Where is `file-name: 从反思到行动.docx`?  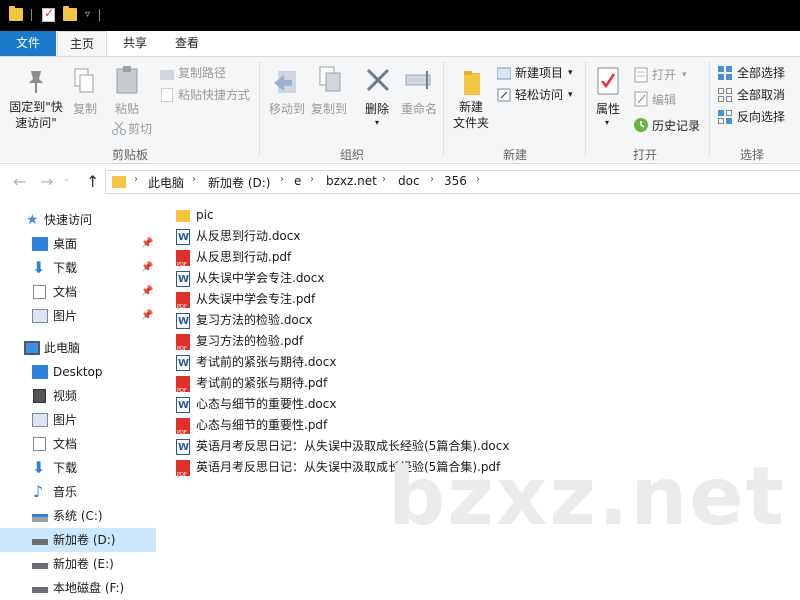 file-name: 从反思到行动.docx is located at coordinates (248, 236).